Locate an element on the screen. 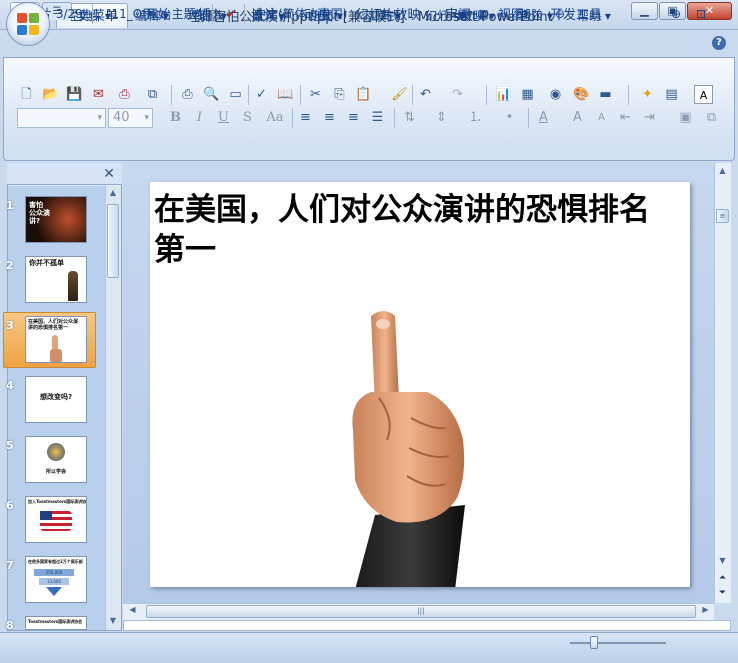 The height and width of the screenshot is (663, 738). zoom-slider-track is located at coordinates (618, 643).